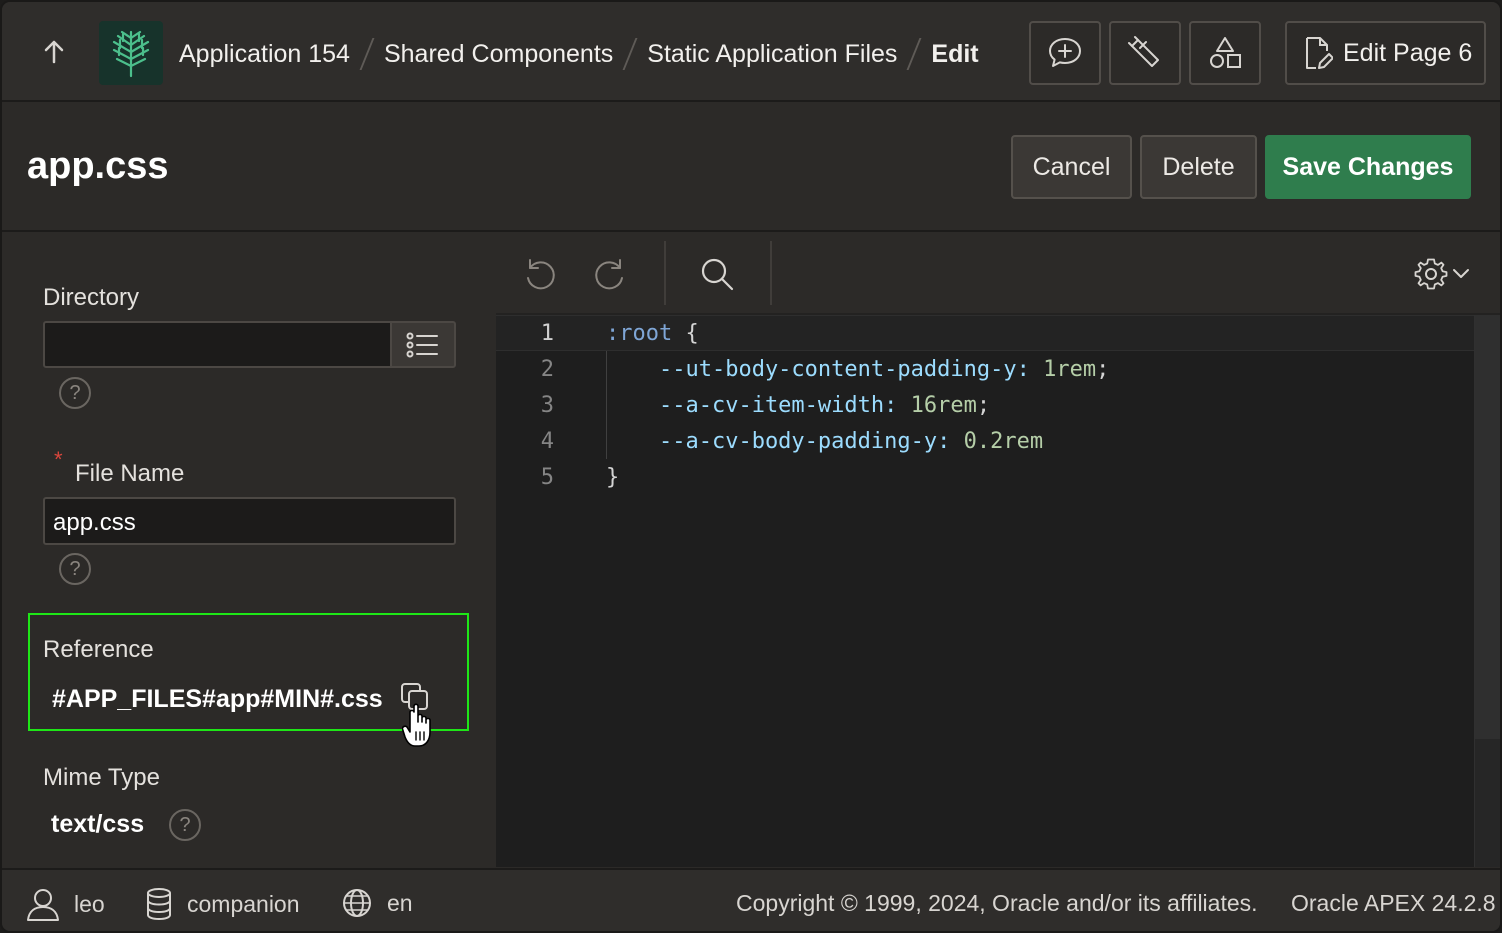 Image resolution: width=1502 pixels, height=933 pixels. I want to click on mime-type-help-icon: ?, so click(185, 825).